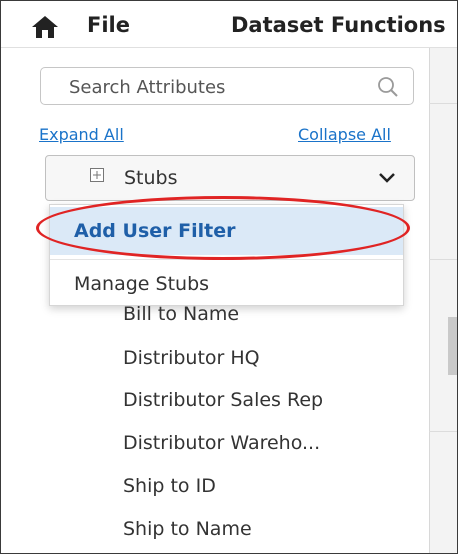 Image resolution: width=458 pixels, height=554 pixels. What do you see at coordinates (223, 400) in the screenshot?
I see `list-item: Distributor Sales Rep` at bounding box center [223, 400].